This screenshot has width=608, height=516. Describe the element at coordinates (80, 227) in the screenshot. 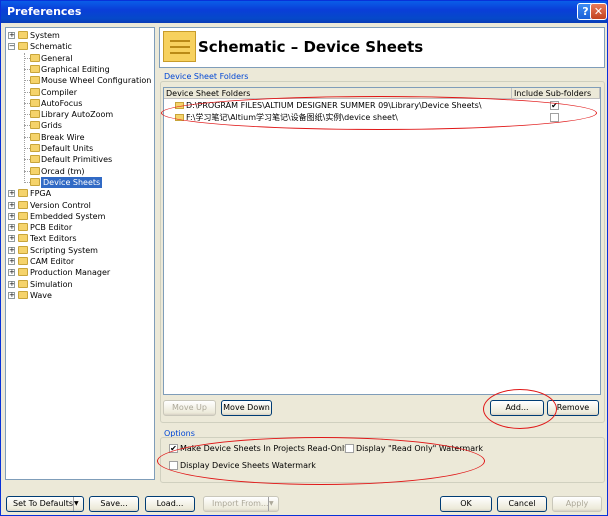

I see `tree-item-pcb-editor: + PCB Editor` at that location.